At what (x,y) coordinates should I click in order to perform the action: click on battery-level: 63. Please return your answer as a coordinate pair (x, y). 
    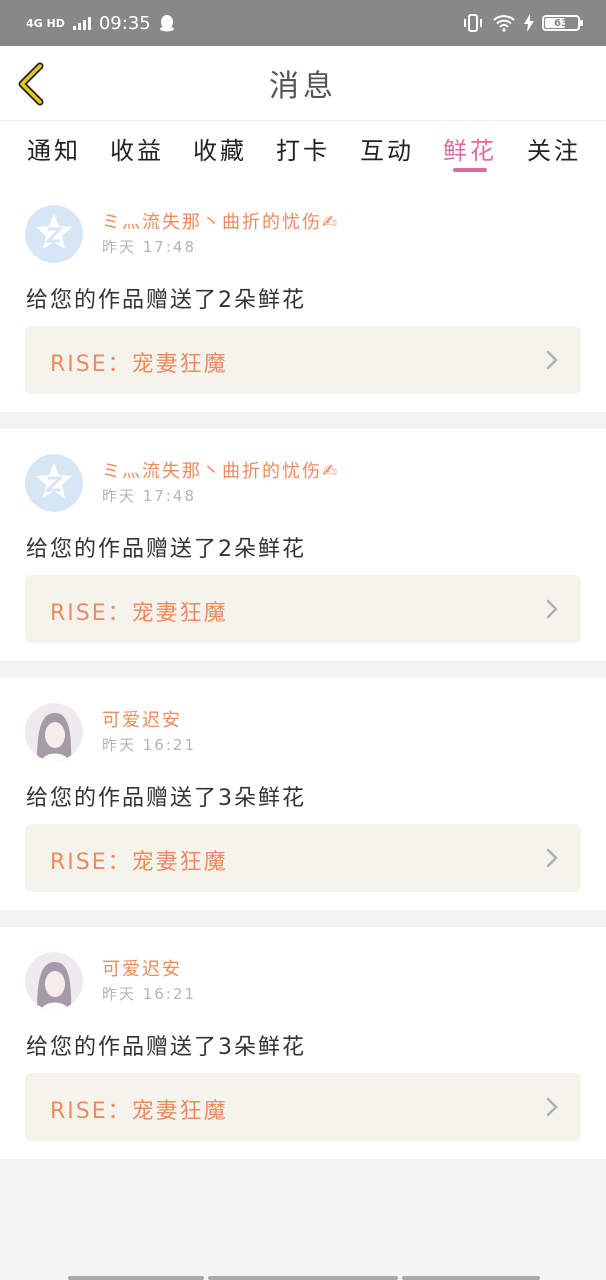
    Looking at the image, I should click on (561, 23).